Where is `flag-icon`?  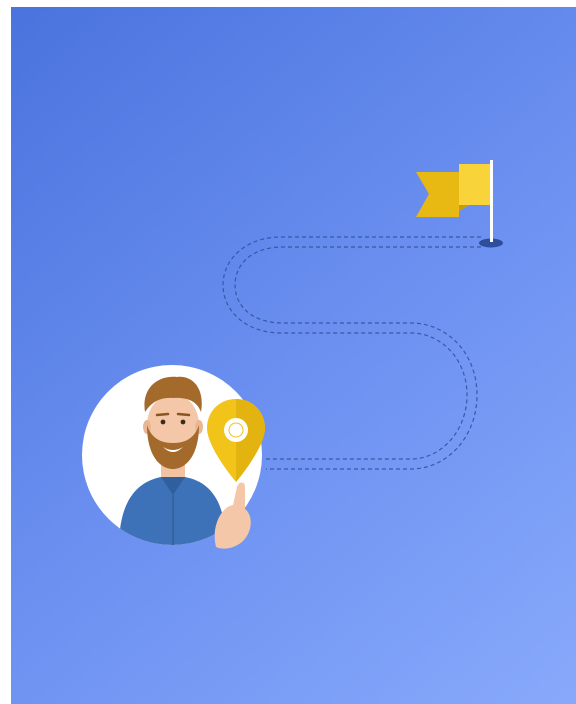 flag-icon is located at coordinates (459, 204).